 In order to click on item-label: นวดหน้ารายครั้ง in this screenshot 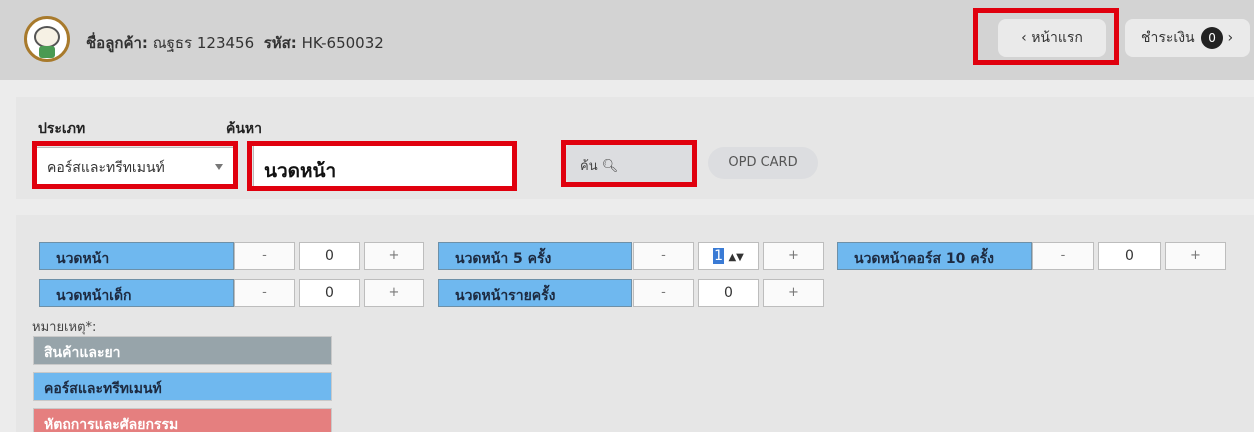, I will do `click(535, 293)`.